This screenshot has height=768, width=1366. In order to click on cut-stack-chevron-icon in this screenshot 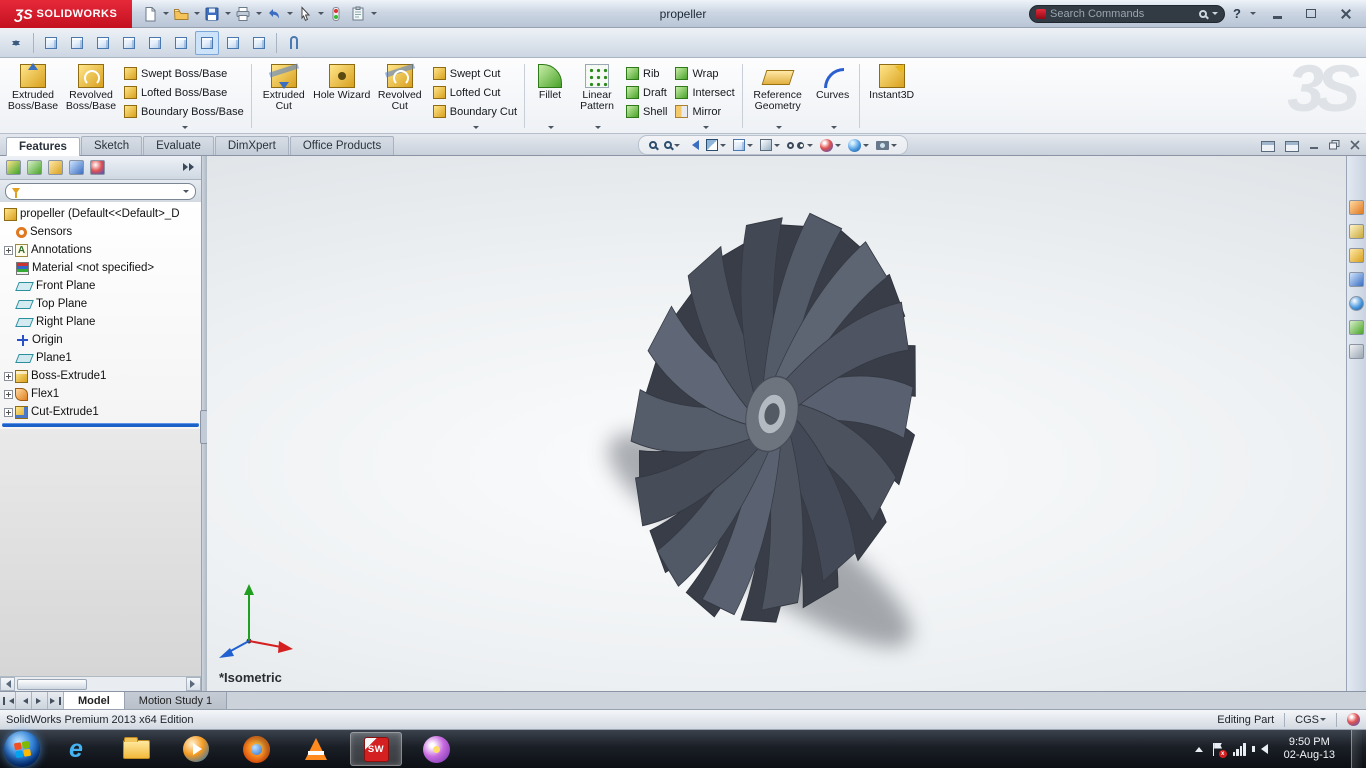, I will do `click(475, 129)`.